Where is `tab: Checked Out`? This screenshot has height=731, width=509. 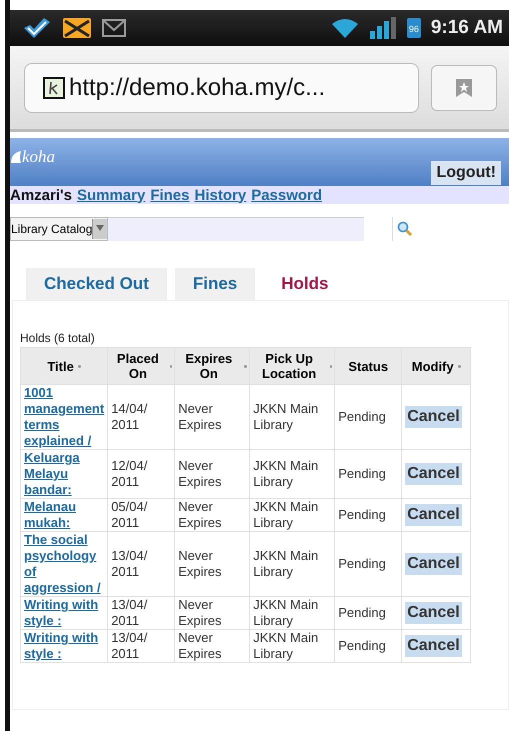
tab: Checked Out is located at coordinates (96, 284).